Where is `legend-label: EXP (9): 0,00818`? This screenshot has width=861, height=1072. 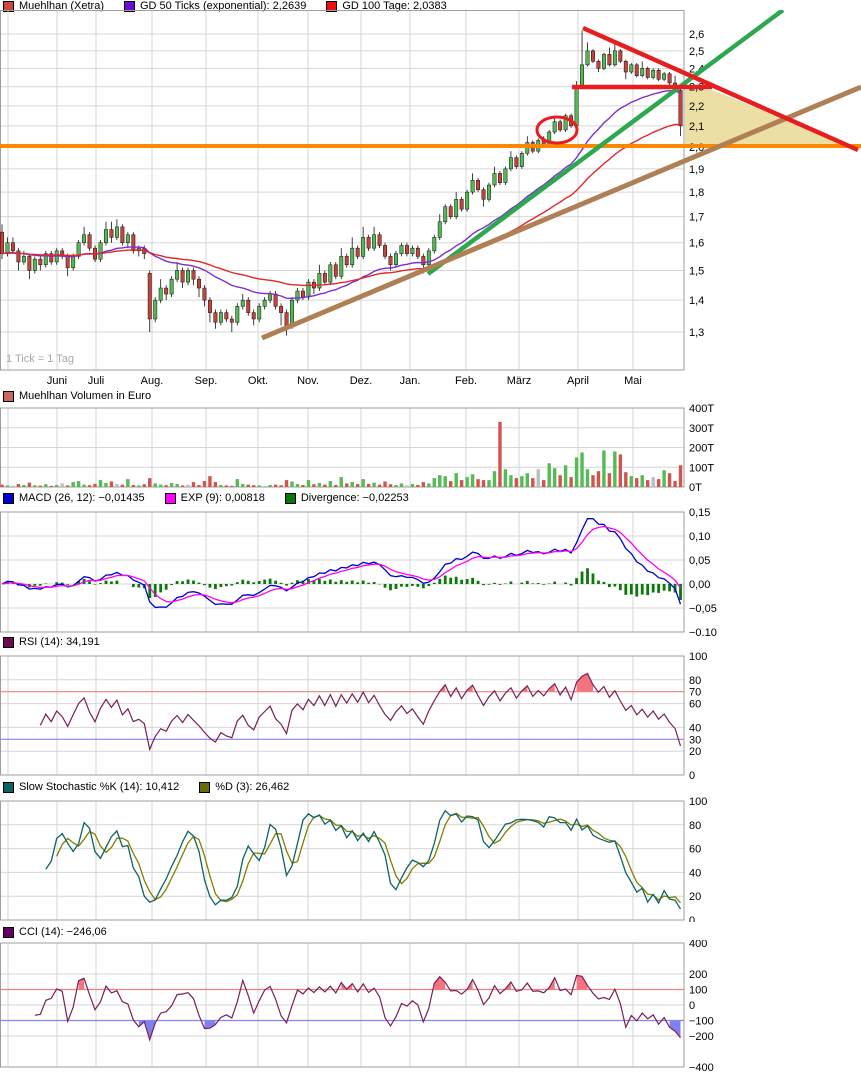 legend-label: EXP (9): 0,00818 is located at coordinates (222, 498).